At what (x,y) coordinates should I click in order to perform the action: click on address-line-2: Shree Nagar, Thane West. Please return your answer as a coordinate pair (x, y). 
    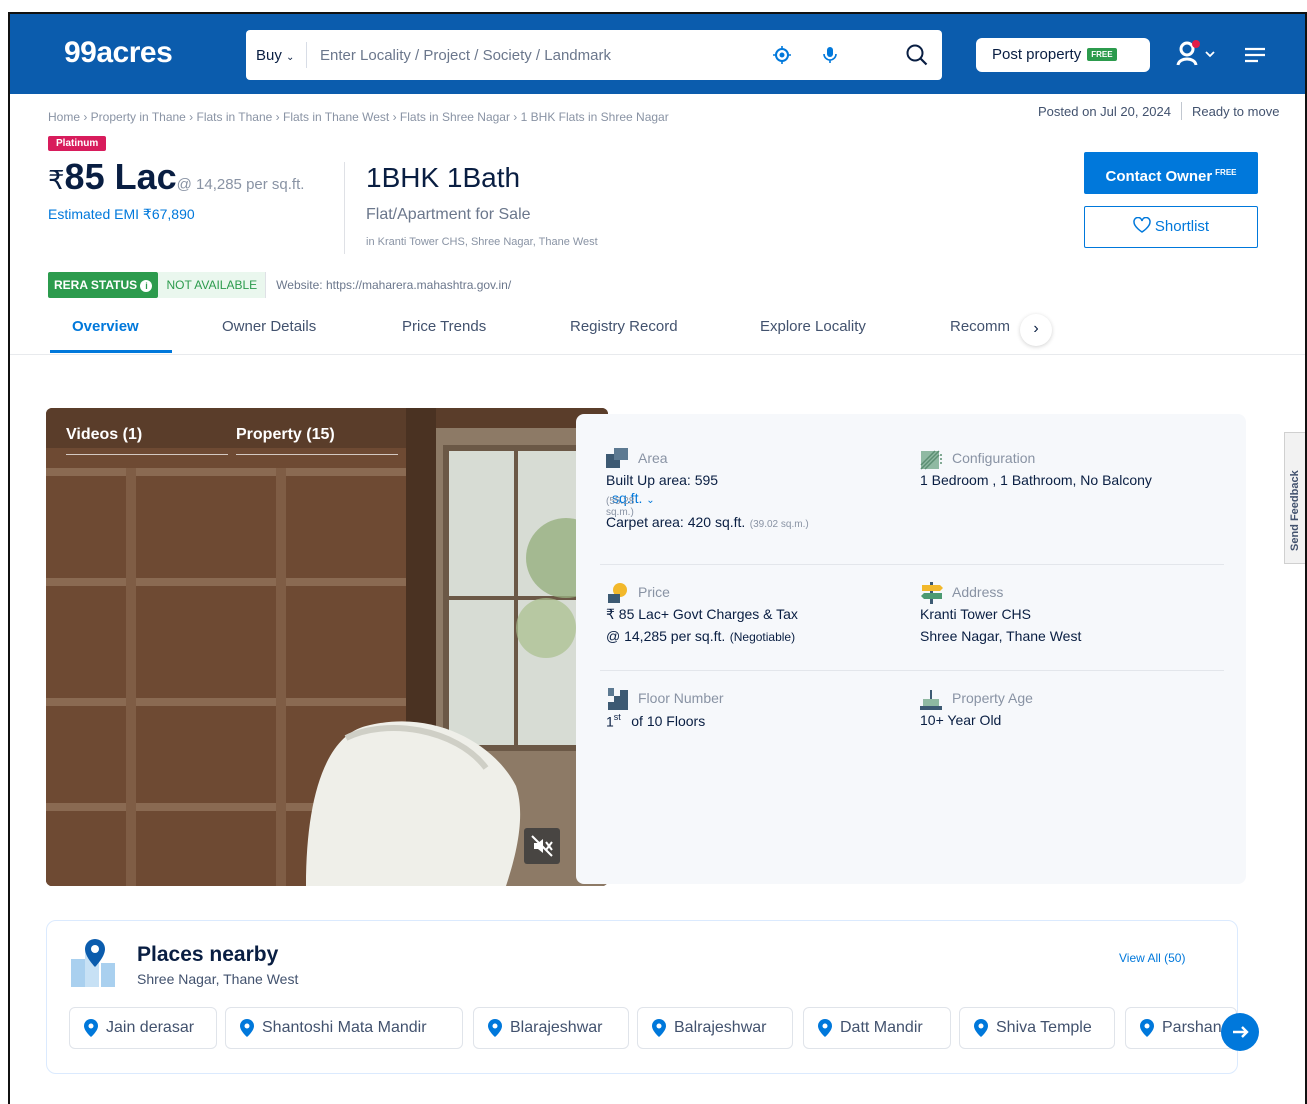
    Looking at the image, I should click on (1001, 636).